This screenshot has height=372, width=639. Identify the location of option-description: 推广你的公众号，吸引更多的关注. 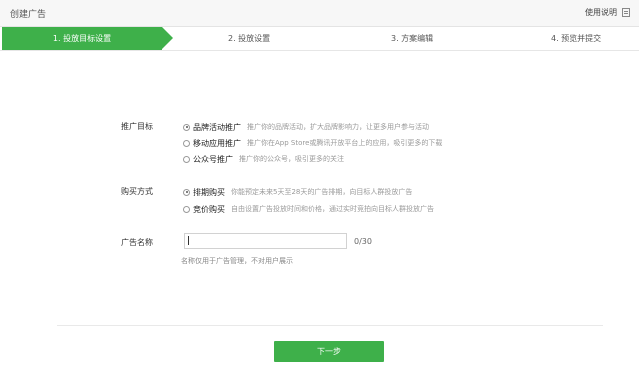
(291, 159).